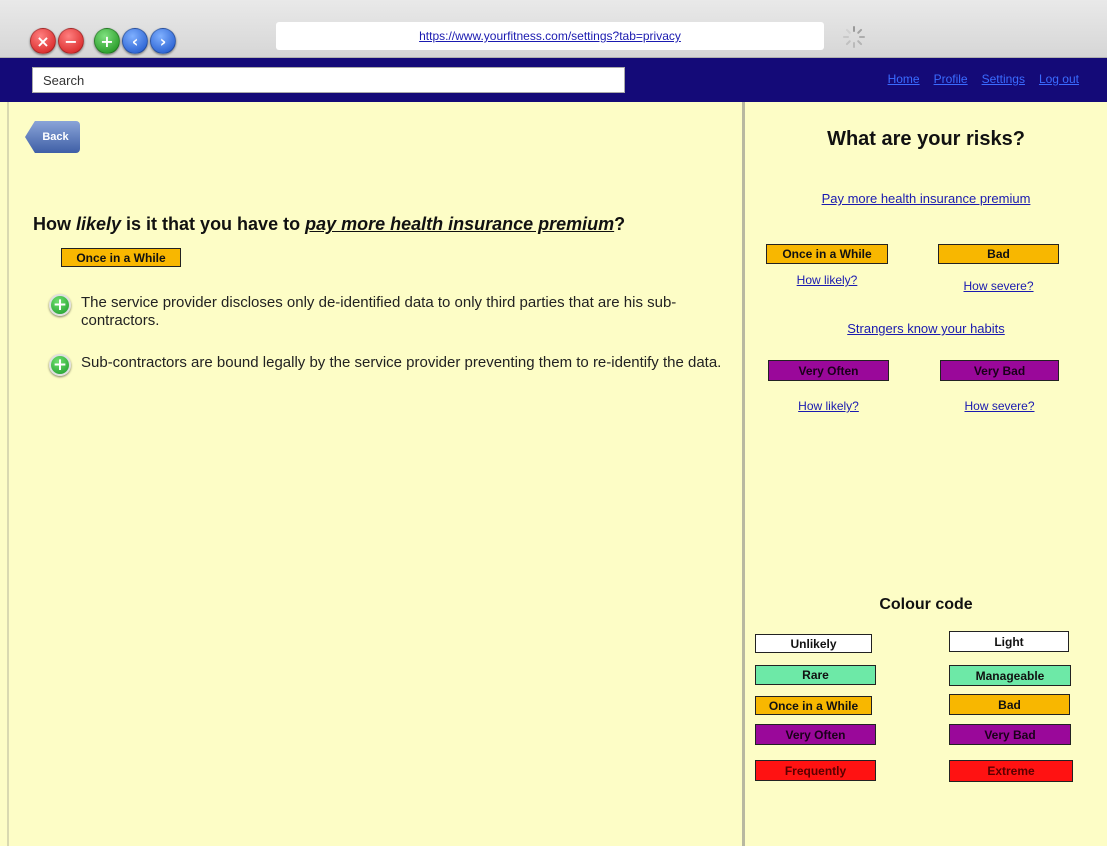 This screenshot has width=1107, height=846. What do you see at coordinates (107, 41) in the screenshot?
I see `add-icon: +` at bounding box center [107, 41].